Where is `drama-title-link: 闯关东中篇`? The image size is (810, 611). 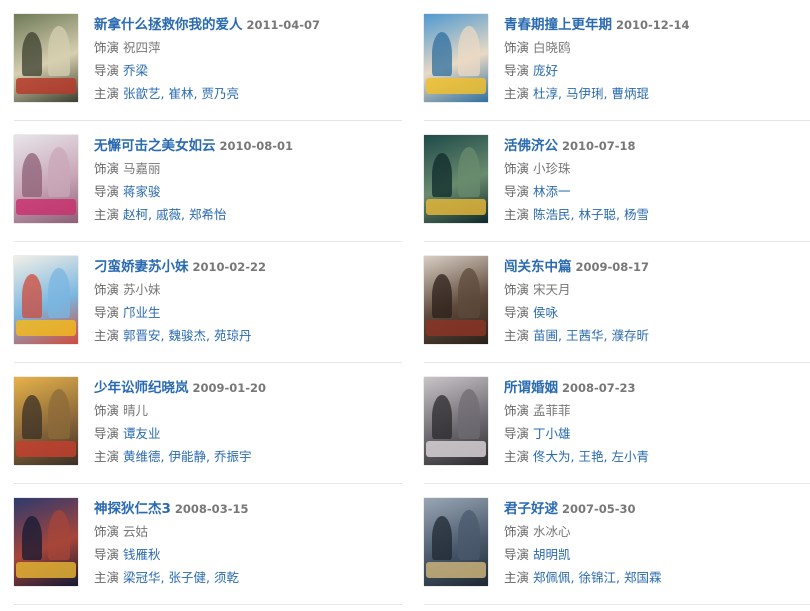
drama-title-link: 闯关东中篇 is located at coordinates (538, 267).